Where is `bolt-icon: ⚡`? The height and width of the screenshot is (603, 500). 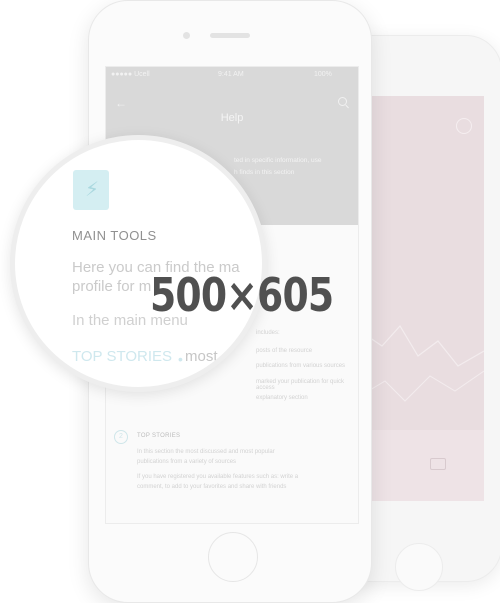
bolt-icon: ⚡ is located at coordinates (92, 190).